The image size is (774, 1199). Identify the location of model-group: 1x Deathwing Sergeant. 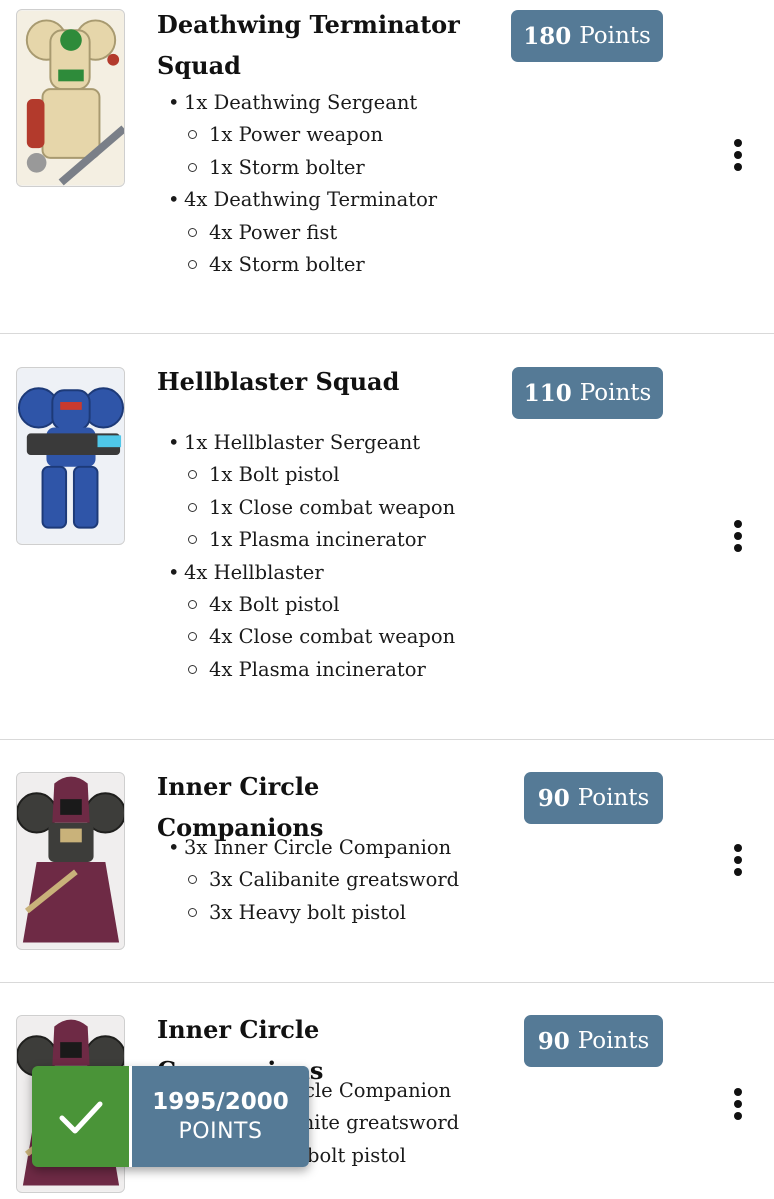
(302, 103).